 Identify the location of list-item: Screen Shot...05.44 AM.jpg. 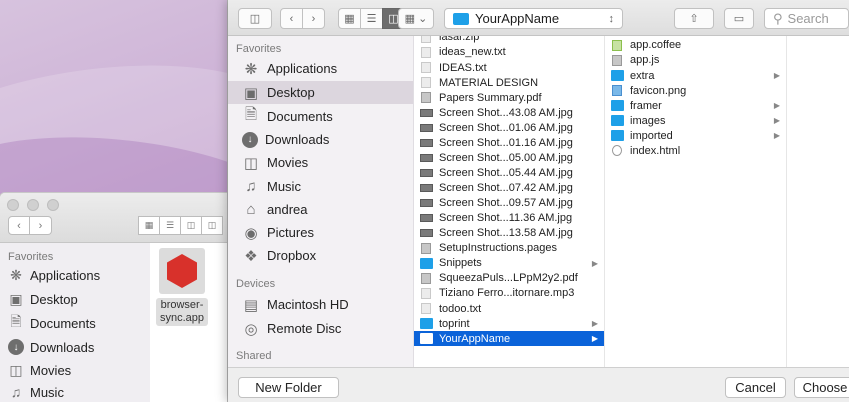
(509, 173).